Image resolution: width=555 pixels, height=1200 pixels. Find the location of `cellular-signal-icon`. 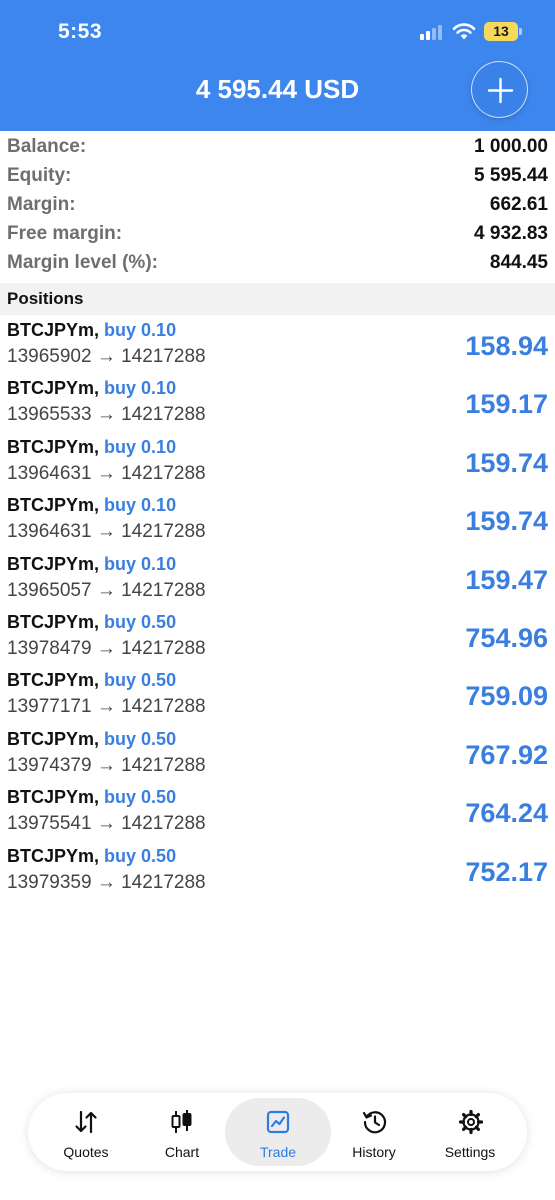

cellular-signal-icon is located at coordinates (433, 32).